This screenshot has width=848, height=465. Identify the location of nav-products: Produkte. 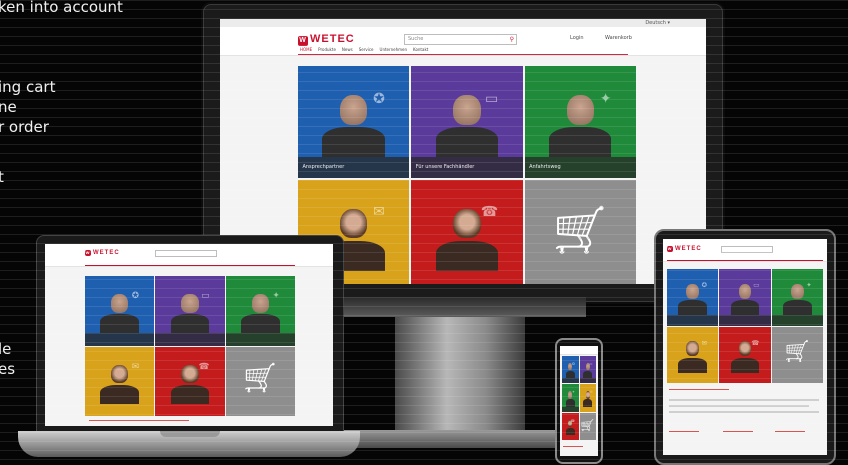
(327, 49).